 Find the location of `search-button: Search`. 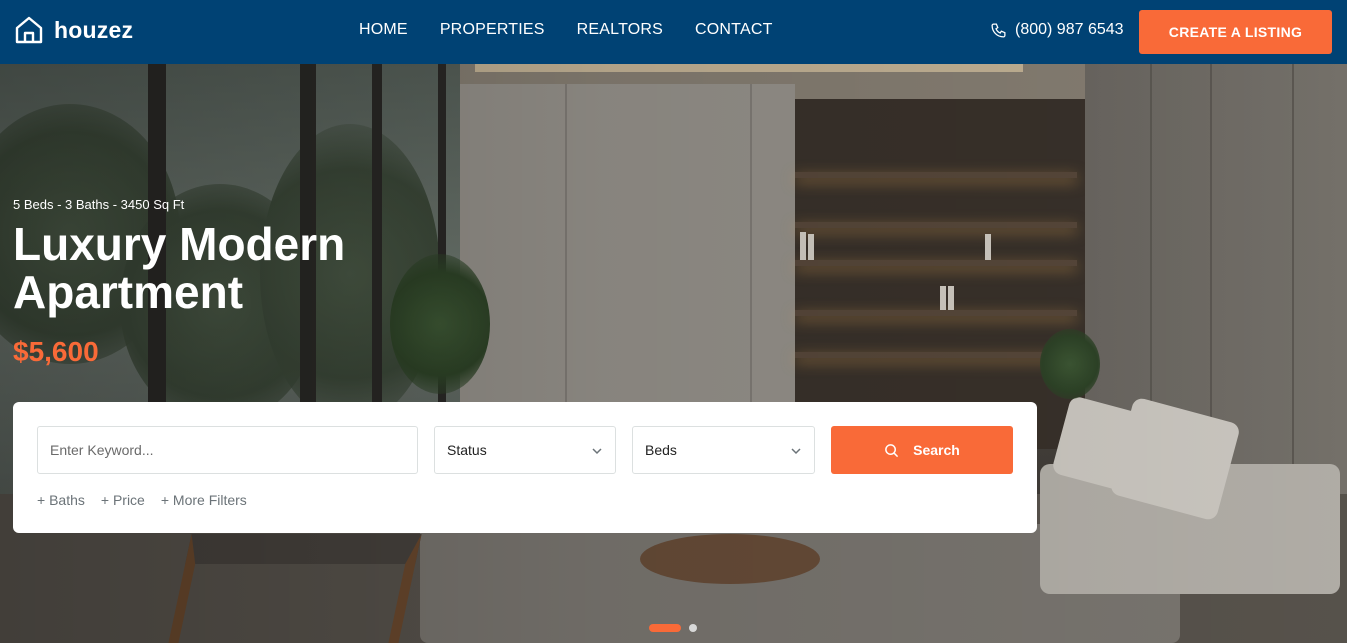

search-button: Search is located at coordinates (922, 450).